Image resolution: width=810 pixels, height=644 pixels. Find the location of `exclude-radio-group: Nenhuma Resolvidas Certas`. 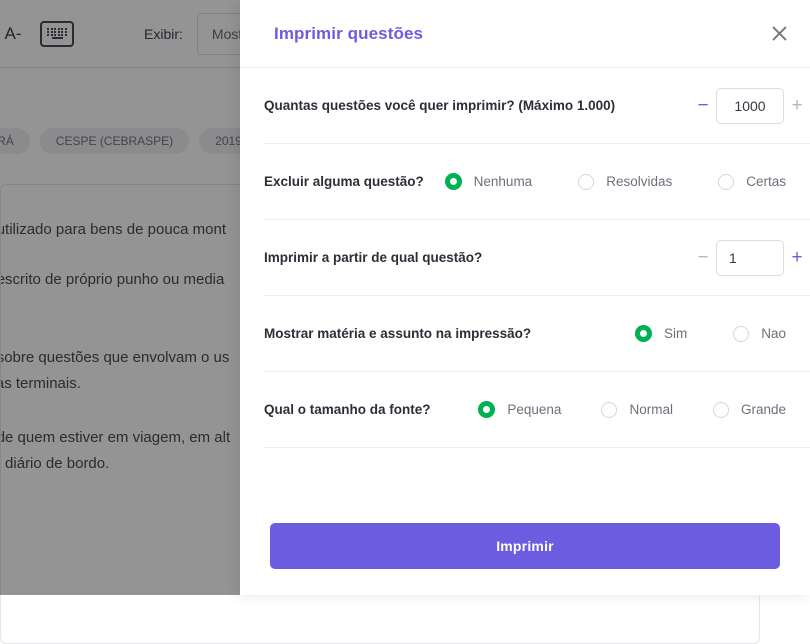

exclude-radio-group: Nenhuma Resolvidas Certas is located at coordinates (627, 181).